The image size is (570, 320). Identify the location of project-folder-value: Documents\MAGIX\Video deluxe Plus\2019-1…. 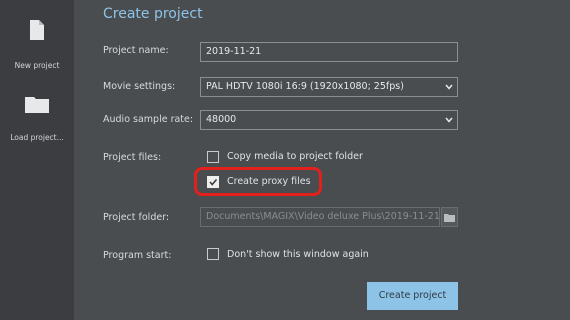
(323, 216).